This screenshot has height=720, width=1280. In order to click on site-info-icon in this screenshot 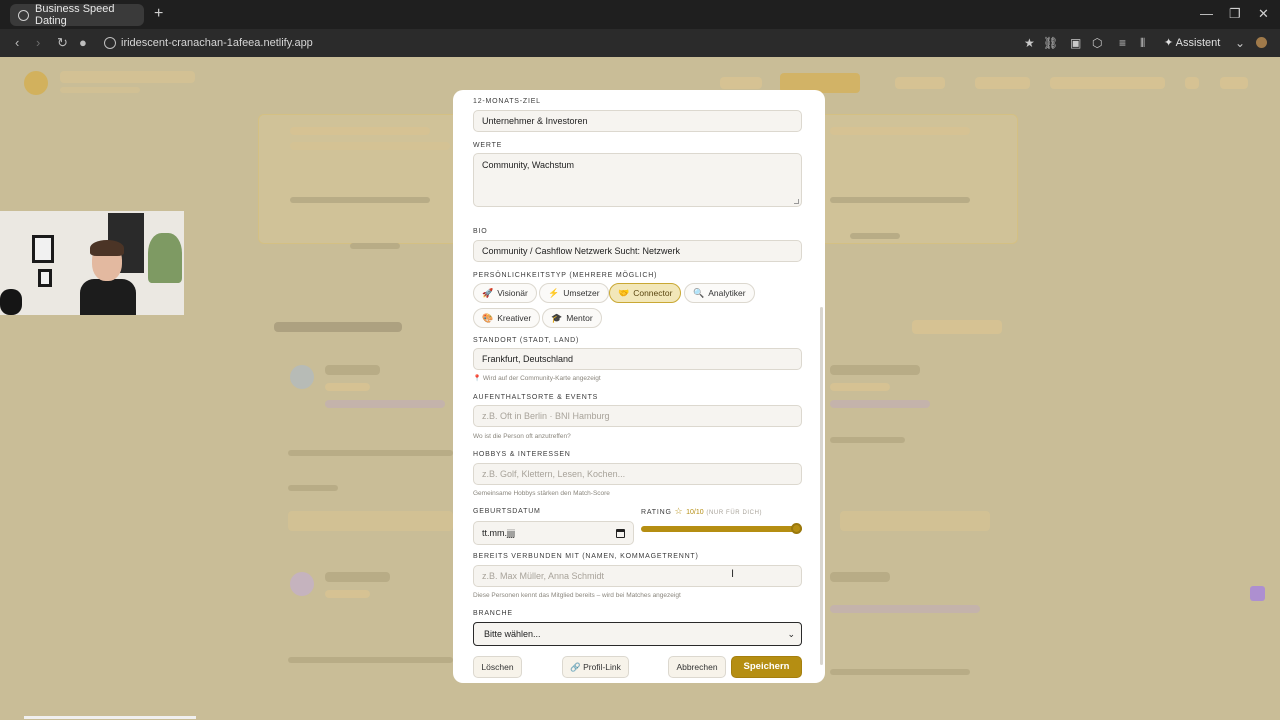, I will do `click(110, 43)`.